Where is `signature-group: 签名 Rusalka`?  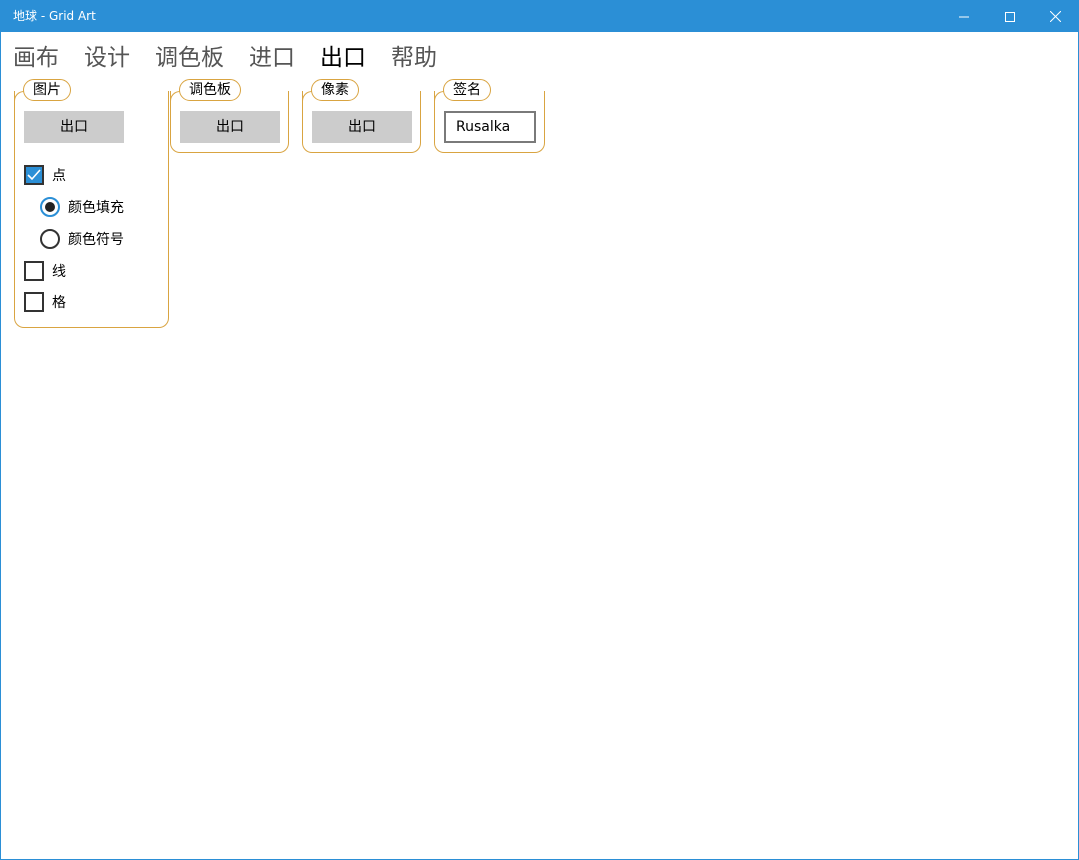
signature-group: 签名 Rusalka is located at coordinates (489, 116).